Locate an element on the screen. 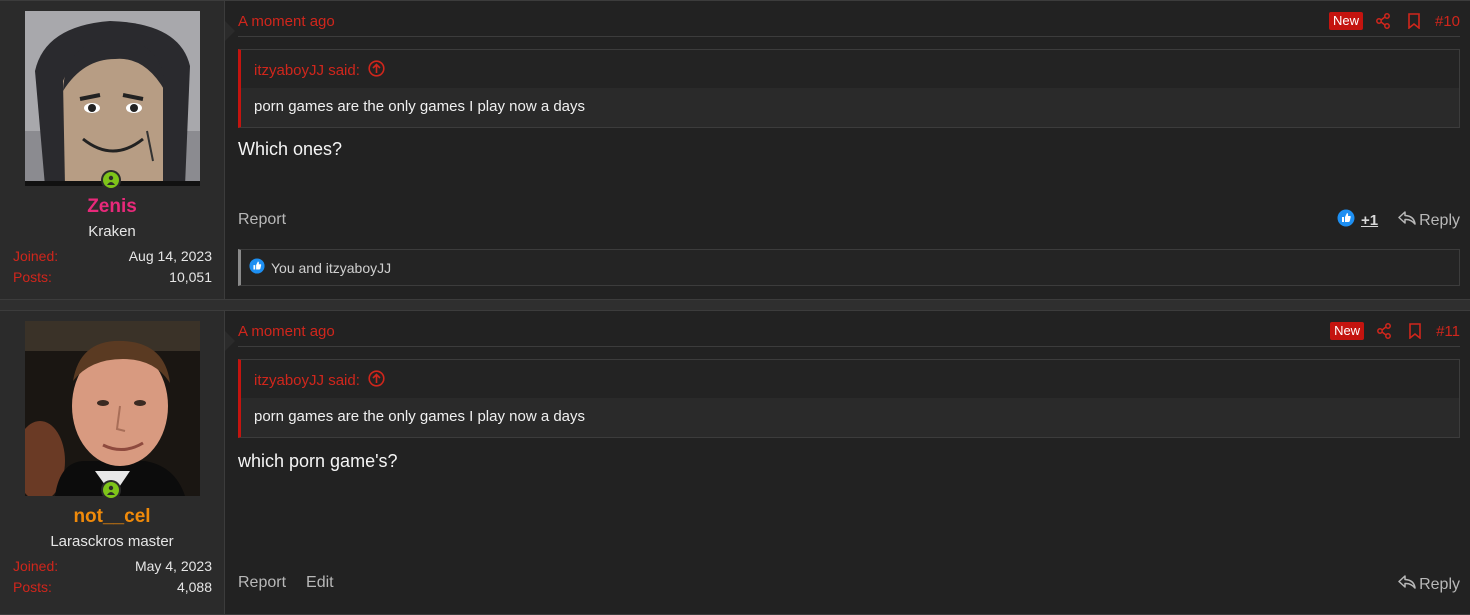 This screenshot has height=615, width=1470. user-title: Kraken is located at coordinates (112, 231).